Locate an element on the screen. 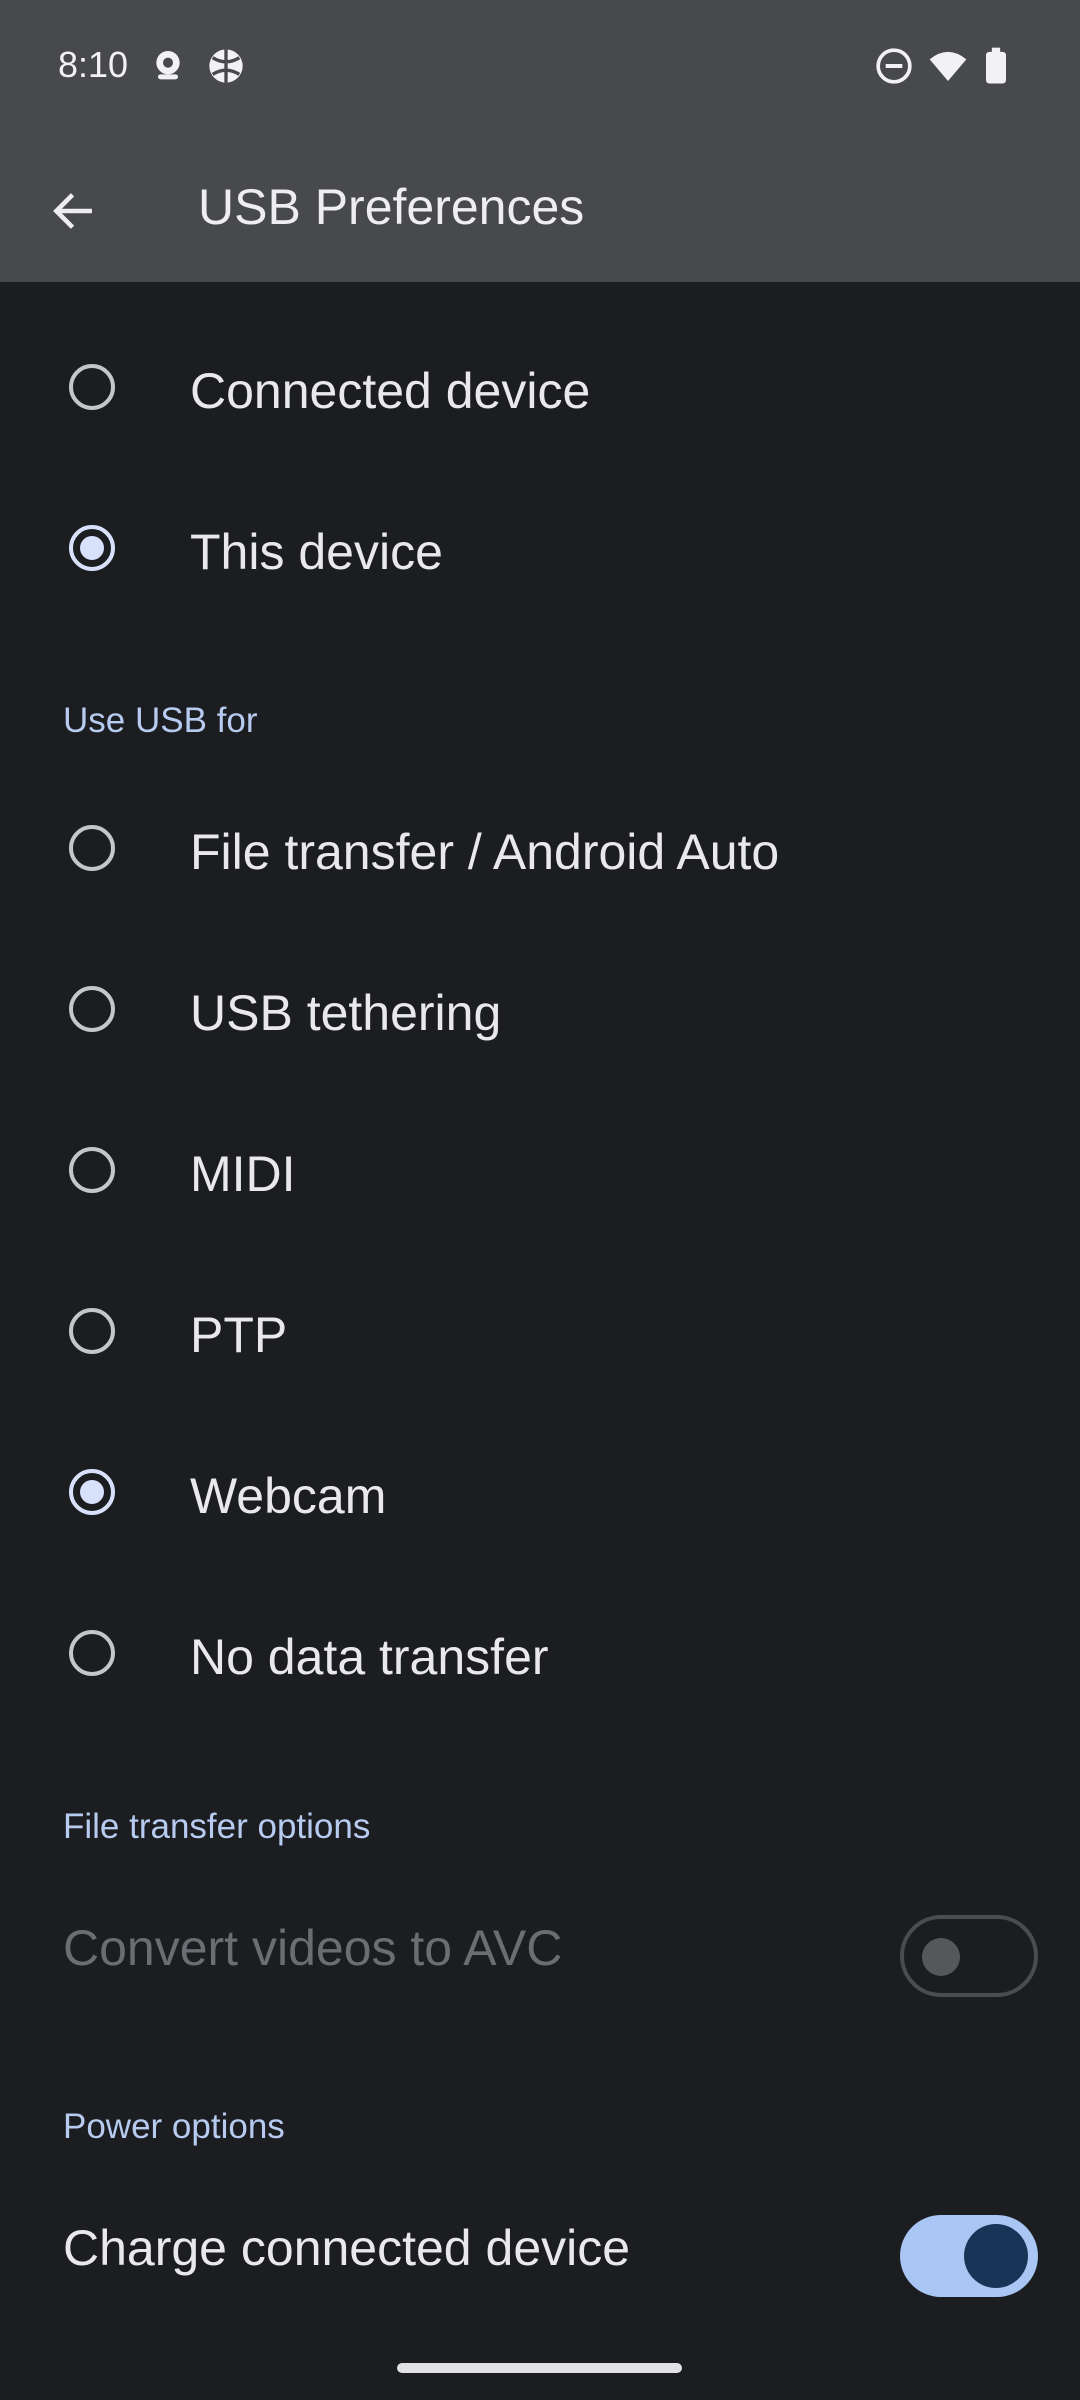  gesture-nav-handle is located at coordinates (539, 2368).